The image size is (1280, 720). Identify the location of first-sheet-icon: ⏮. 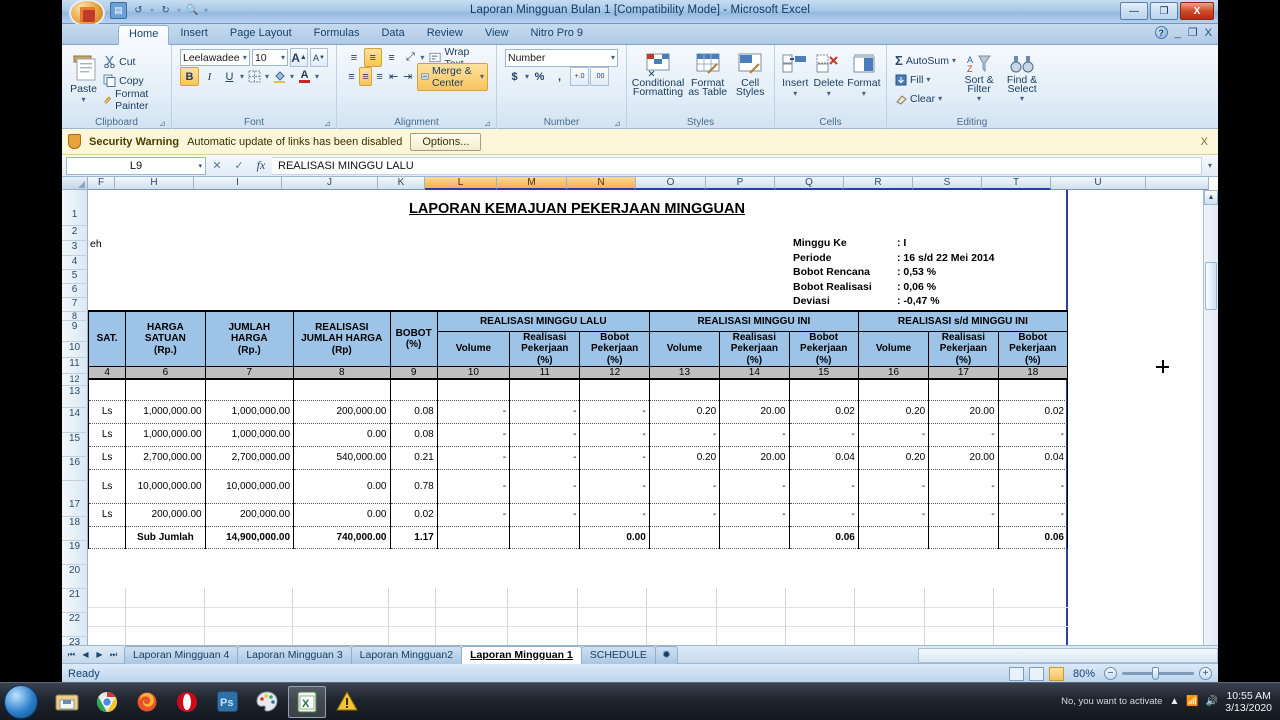
(71, 655).